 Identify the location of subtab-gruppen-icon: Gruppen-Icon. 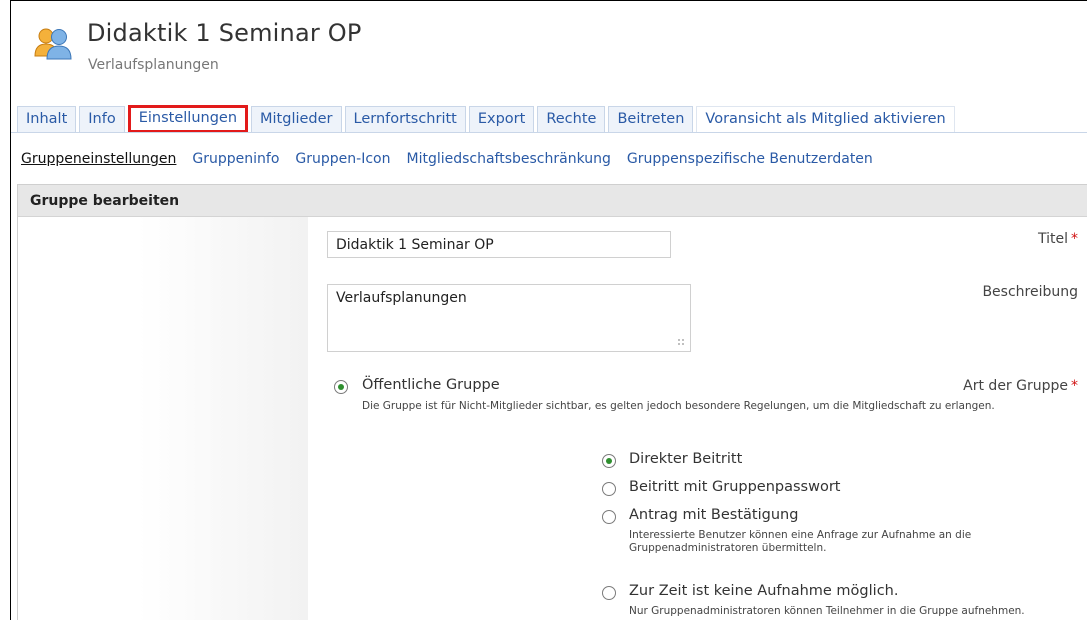
(342, 159).